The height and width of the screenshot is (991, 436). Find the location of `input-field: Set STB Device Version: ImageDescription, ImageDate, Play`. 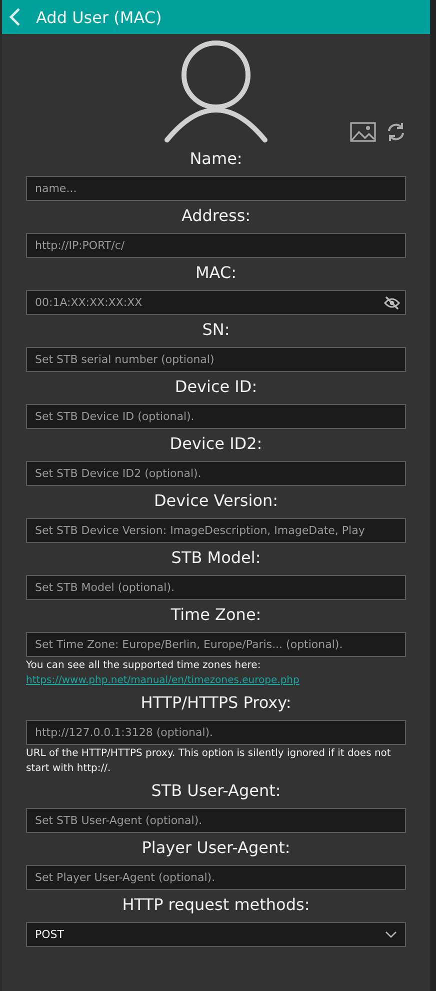

input-field: Set STB Device Version: ImageDescription, ImageDate, Play is located at coordinates (216, 530).